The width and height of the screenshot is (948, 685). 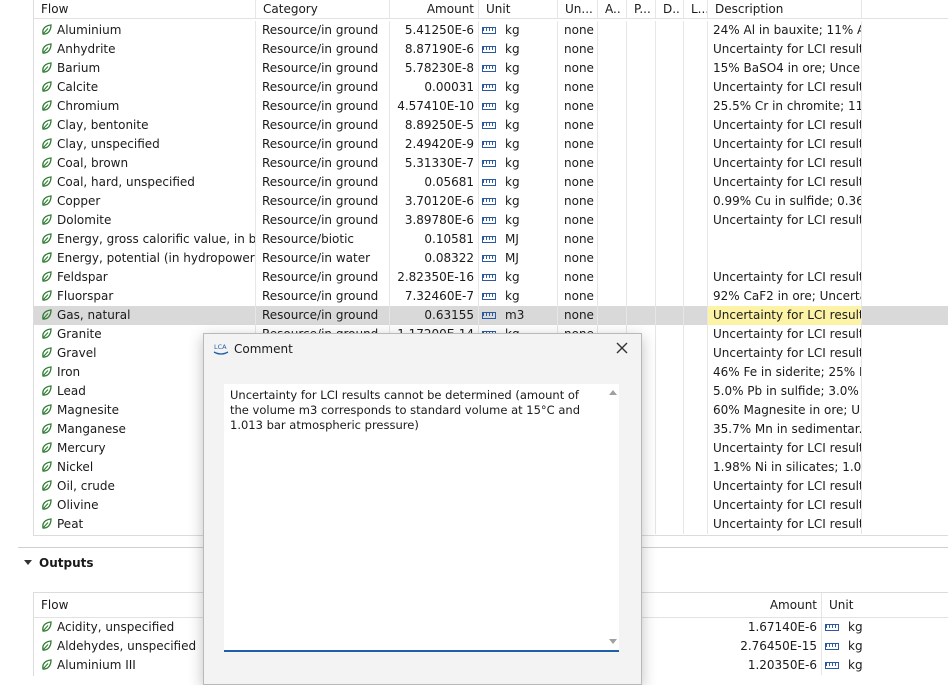 What do you see at coordinates (434, 49) in the screenshot?
I see `amount-cell: 8.87190E-6` at bounding box center [434, 49].